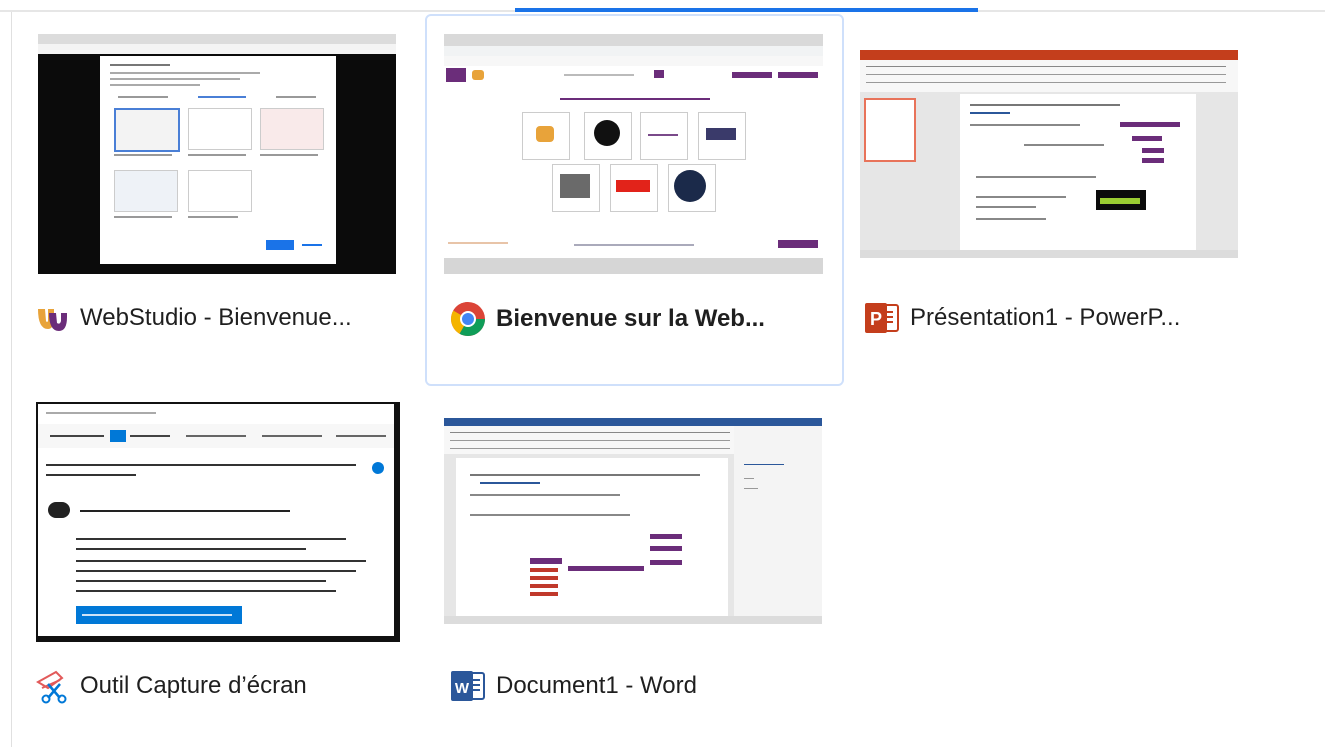 This screenshot has width=1325, height=747. Describe the element at coordinates (52, 318) in the screenshot. I see `webstudio-icon` at that location.